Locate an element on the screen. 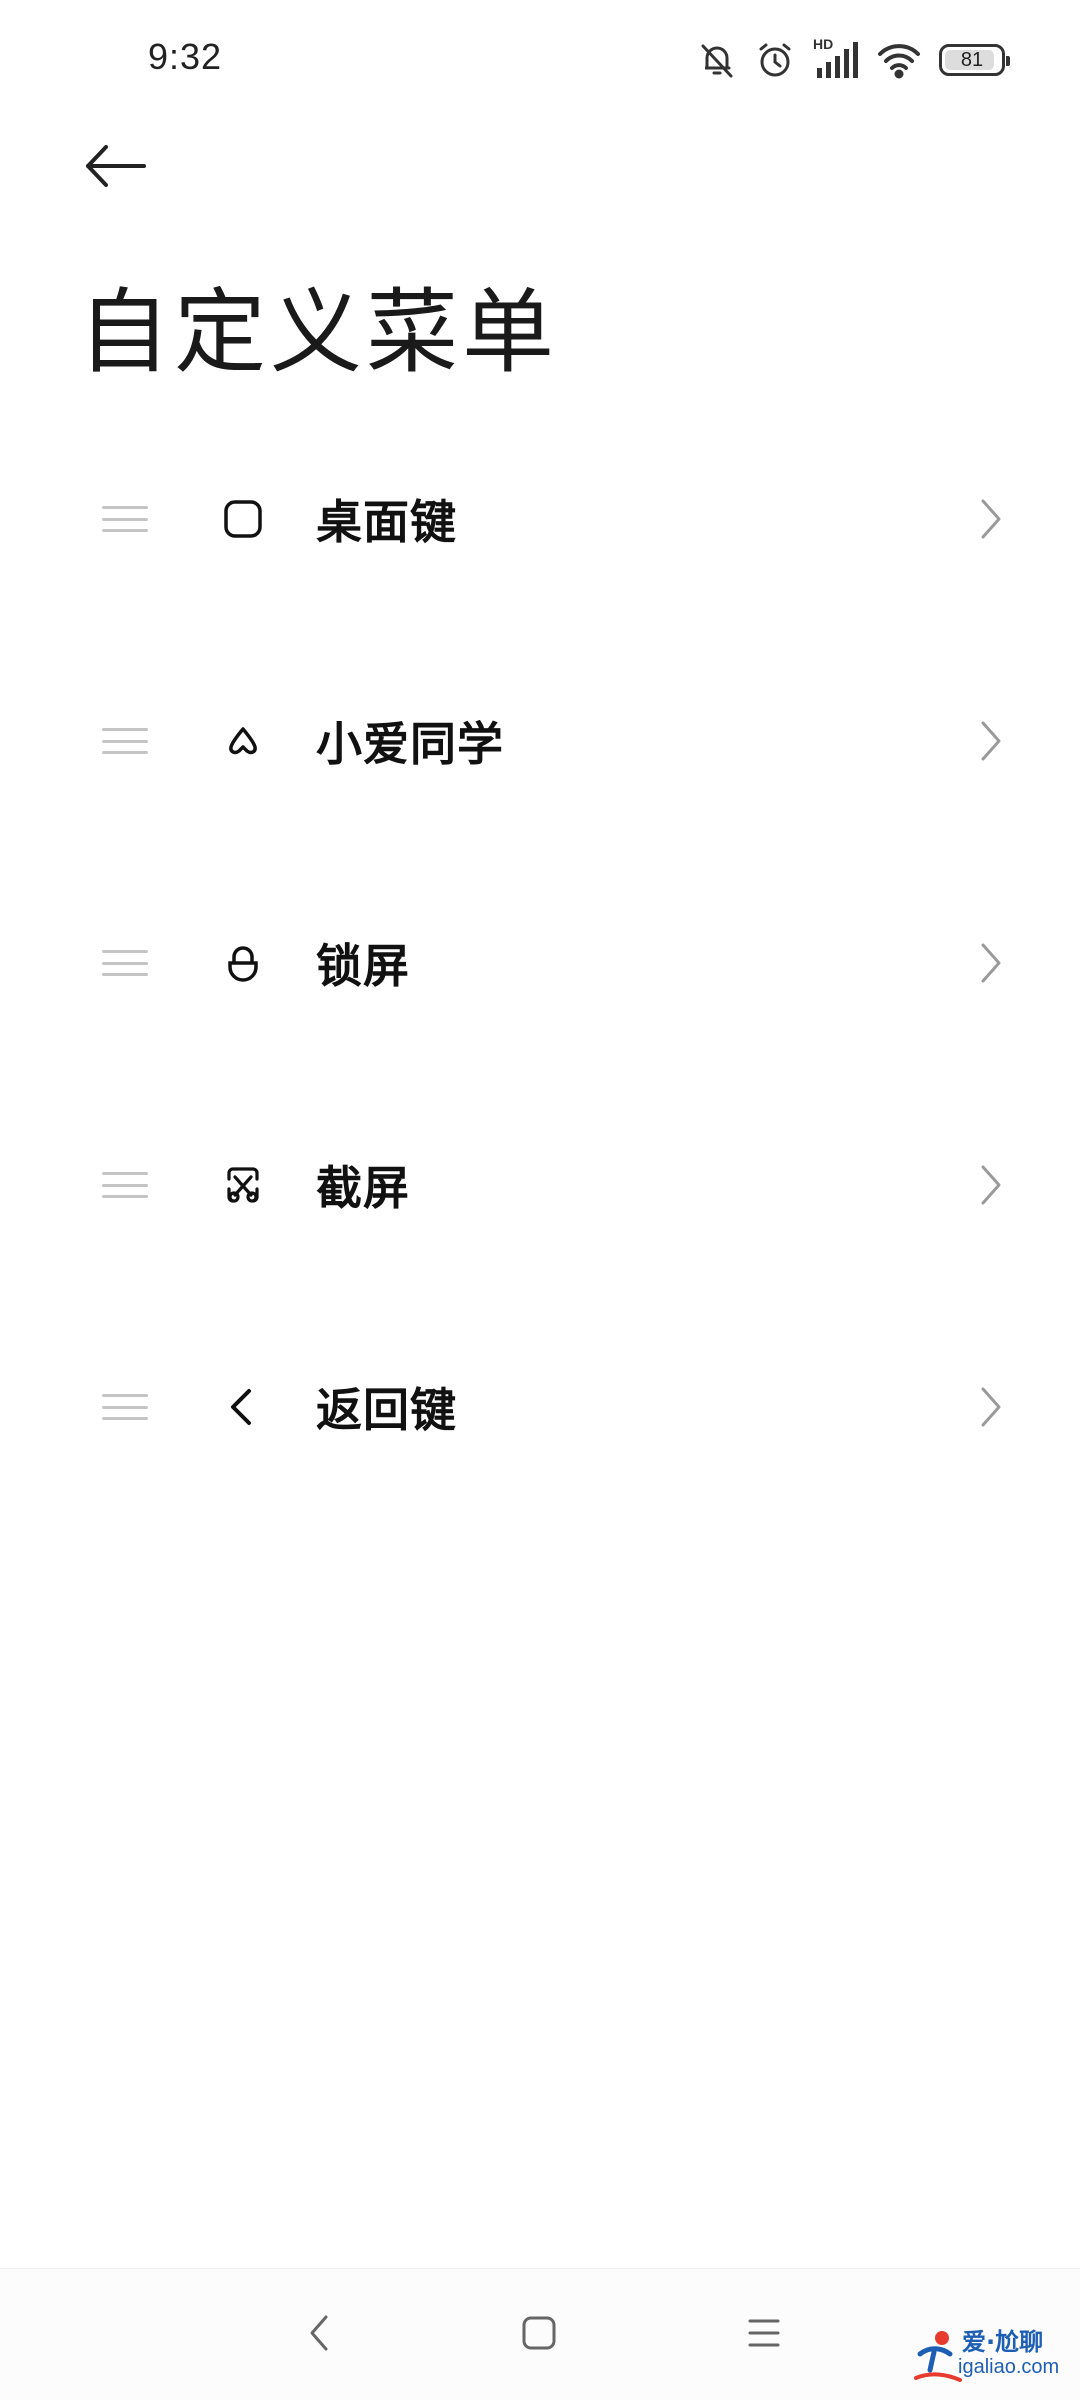 Image resolution: width=1080 pixels, height=2400 pixels. menu-item-label: 返回键 is located at coordinates (386, 1410).